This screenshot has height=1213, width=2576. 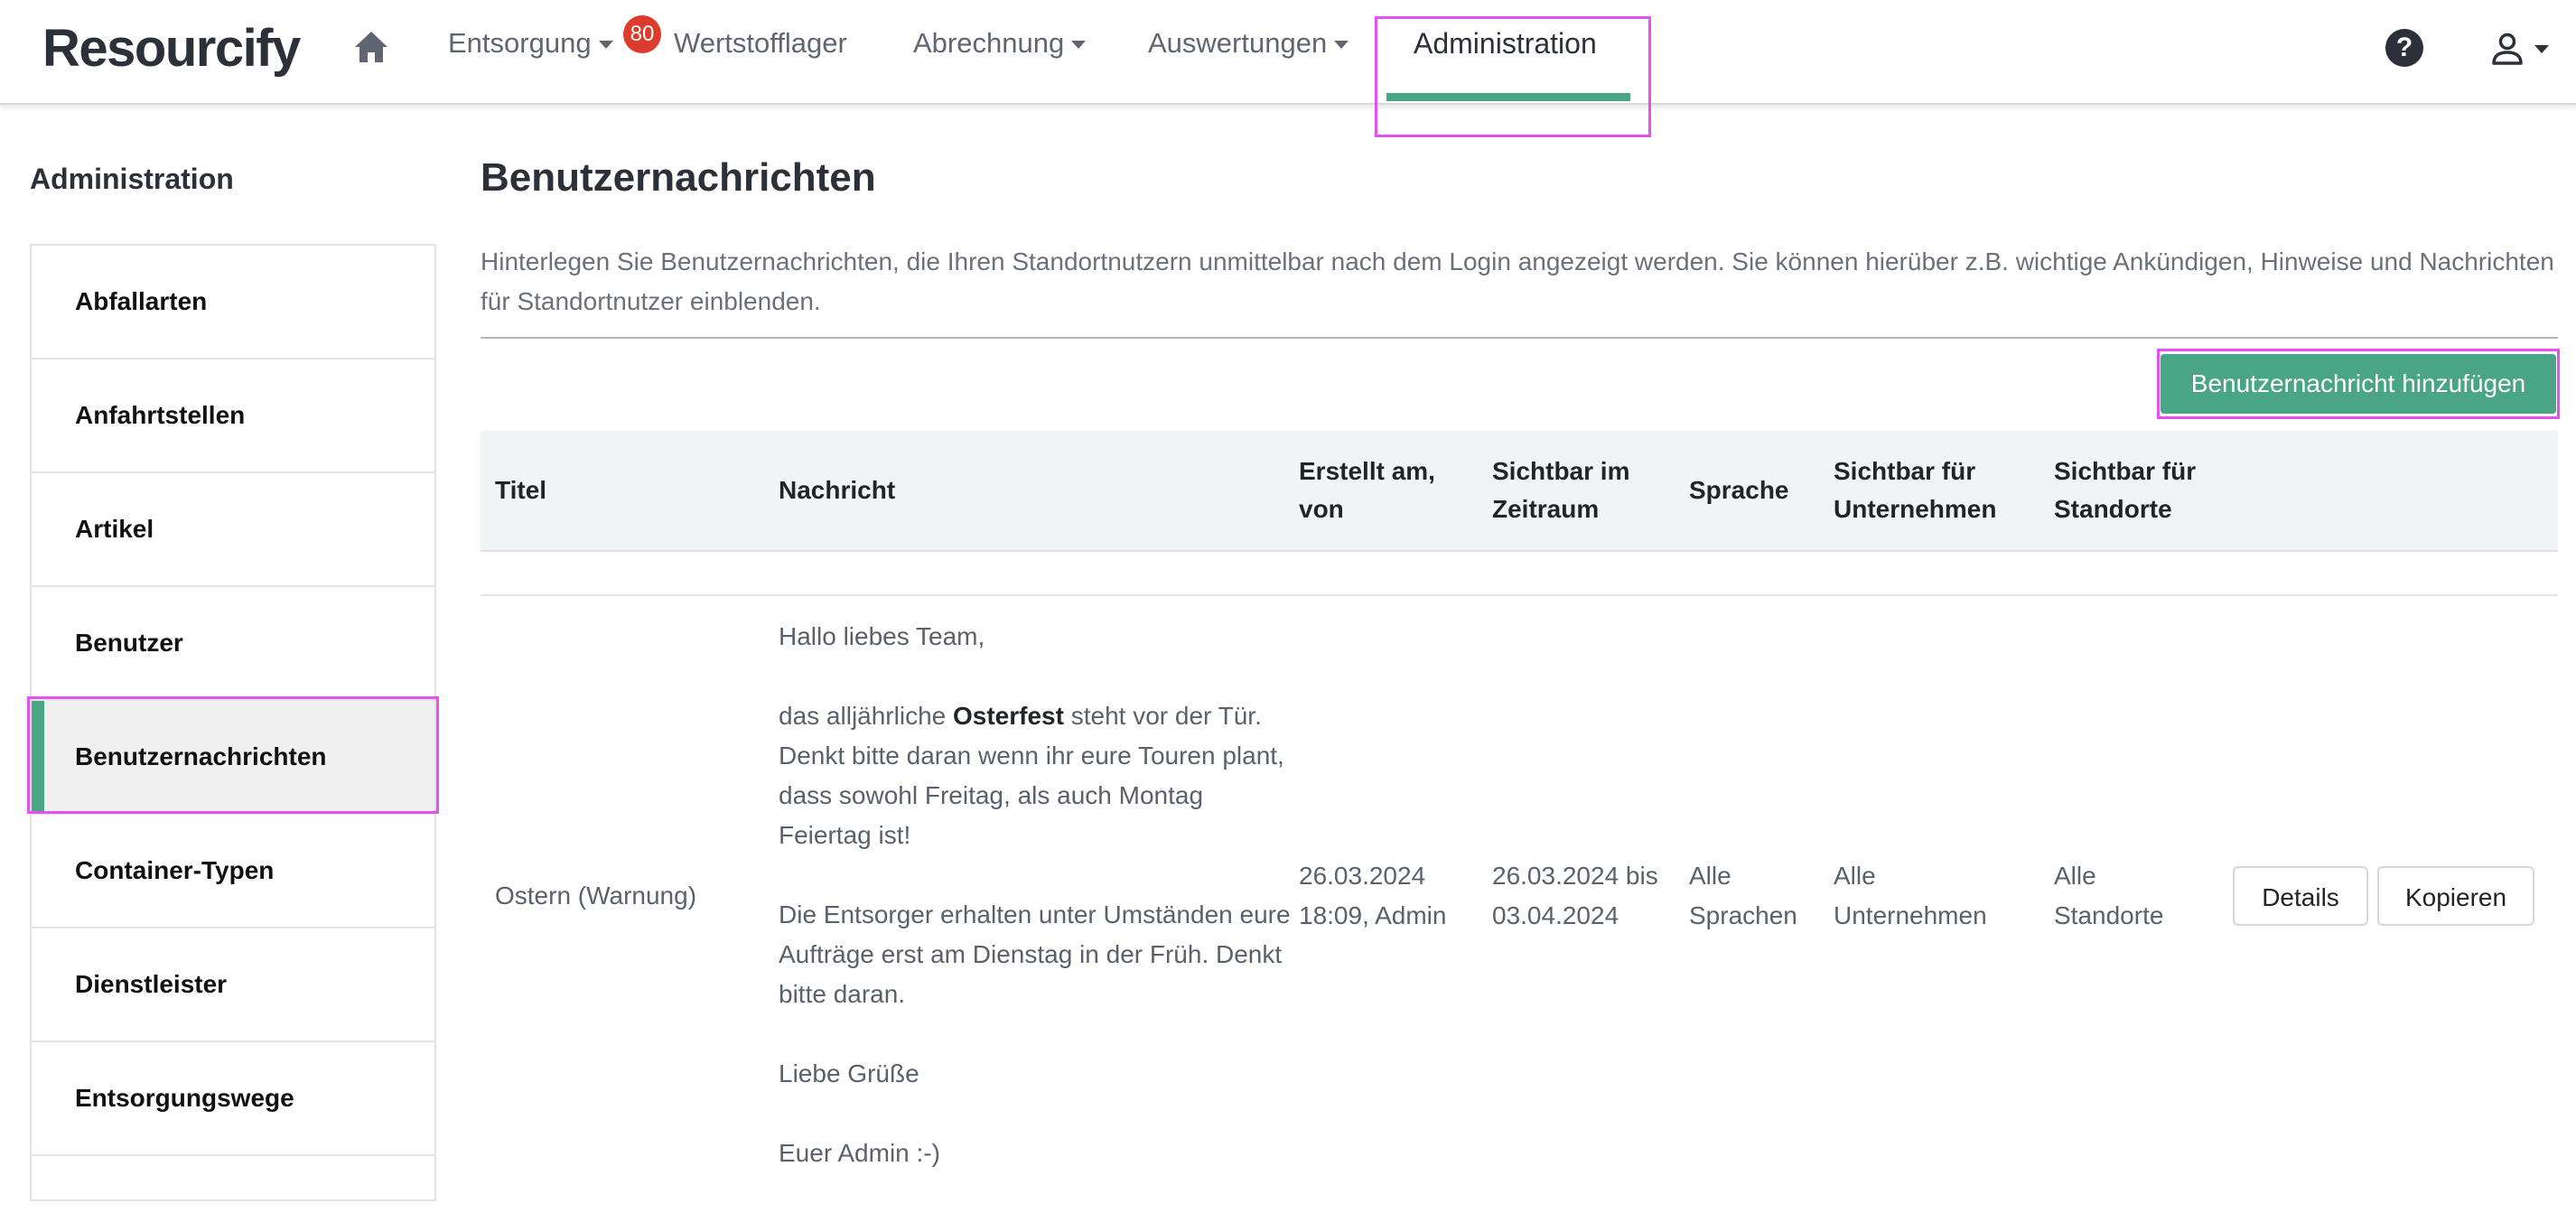 I want to click on column-header-unternehmen: Sichtbar für Unternehmen, so click(x=1915, y=491).